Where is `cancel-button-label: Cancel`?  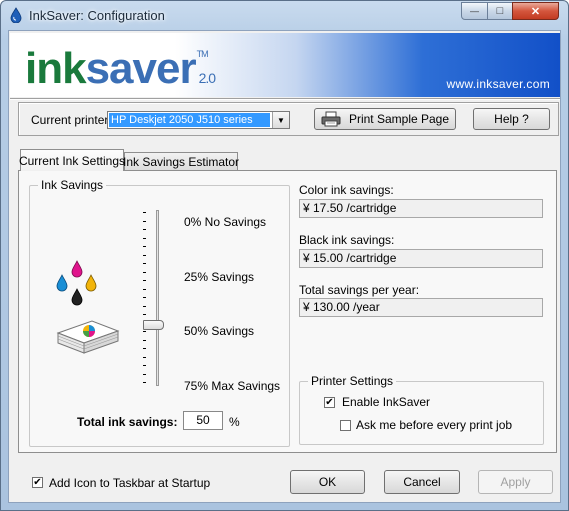 cancel-button-label: Cancel is located at coordinates (422, 482).